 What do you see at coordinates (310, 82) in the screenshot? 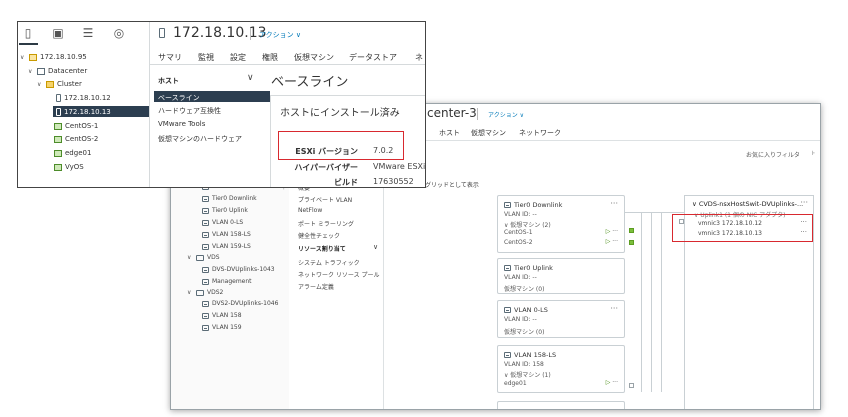
I see `section-title: ベースライン` at bounding box center [310, 82].